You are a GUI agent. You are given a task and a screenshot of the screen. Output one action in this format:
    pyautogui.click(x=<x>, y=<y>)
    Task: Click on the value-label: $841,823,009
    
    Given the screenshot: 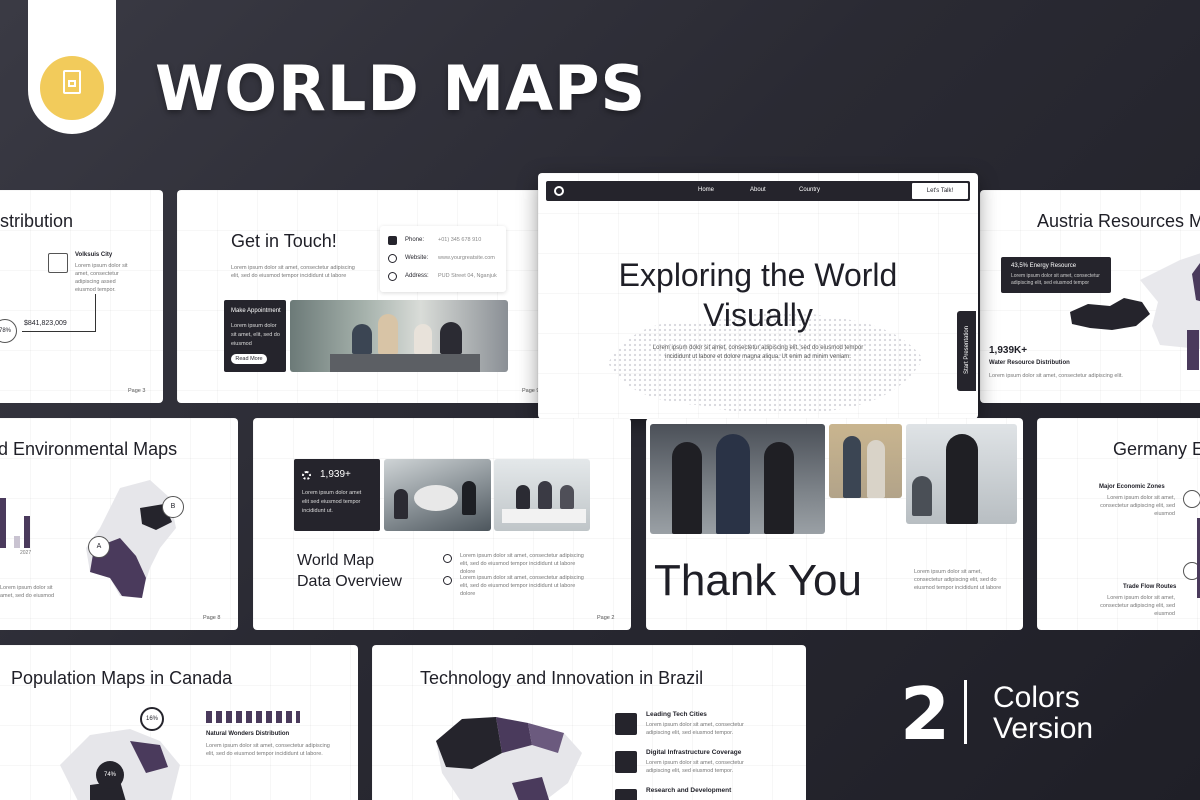 What is the action you would take?
    pyautogui.click(x=45, y=323)
    